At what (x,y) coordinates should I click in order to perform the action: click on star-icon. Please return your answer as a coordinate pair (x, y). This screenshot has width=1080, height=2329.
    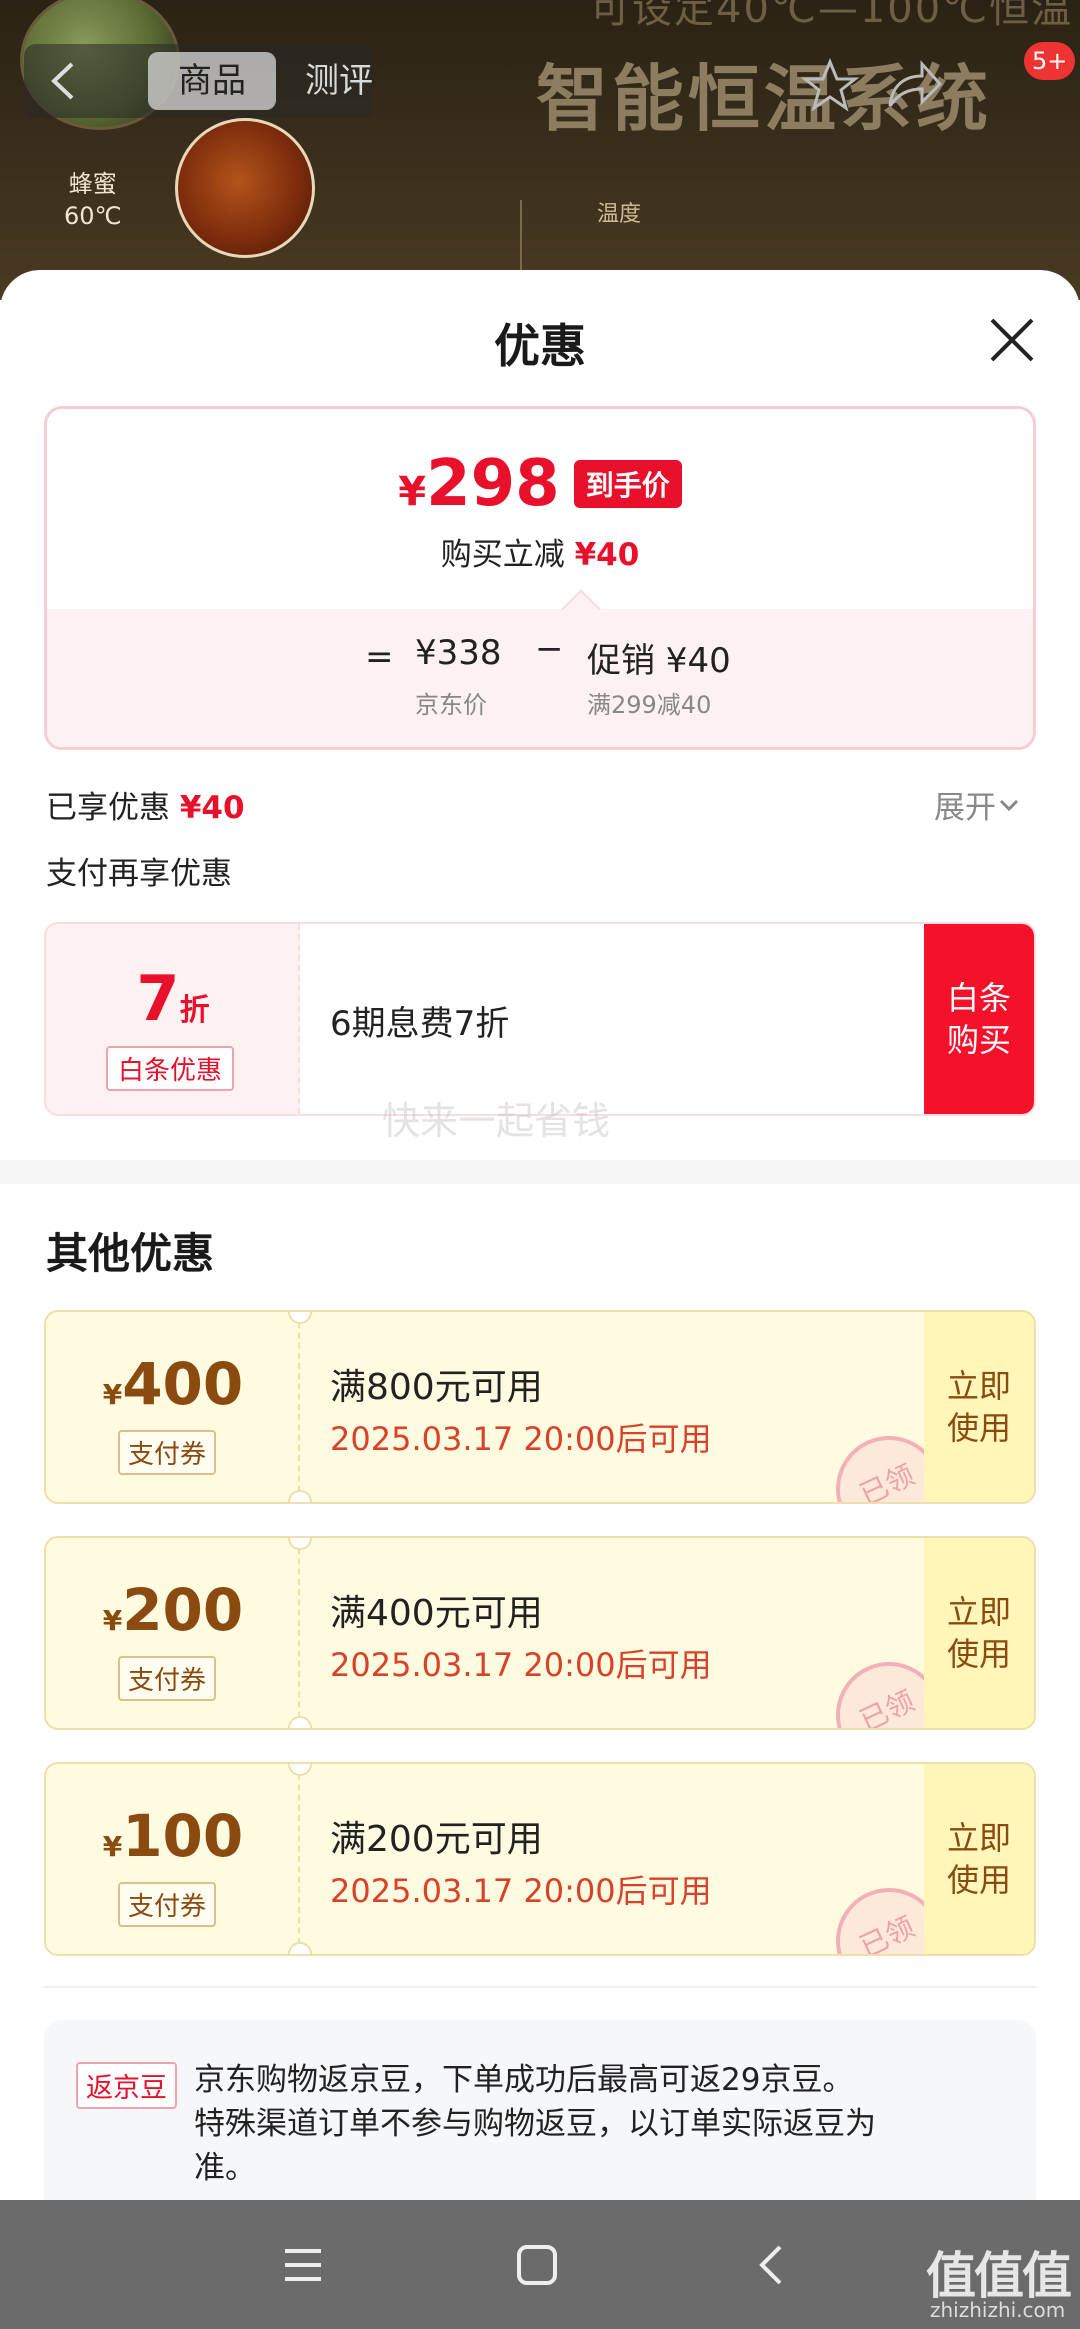
    Looking at the image, I should click on (830, 85).